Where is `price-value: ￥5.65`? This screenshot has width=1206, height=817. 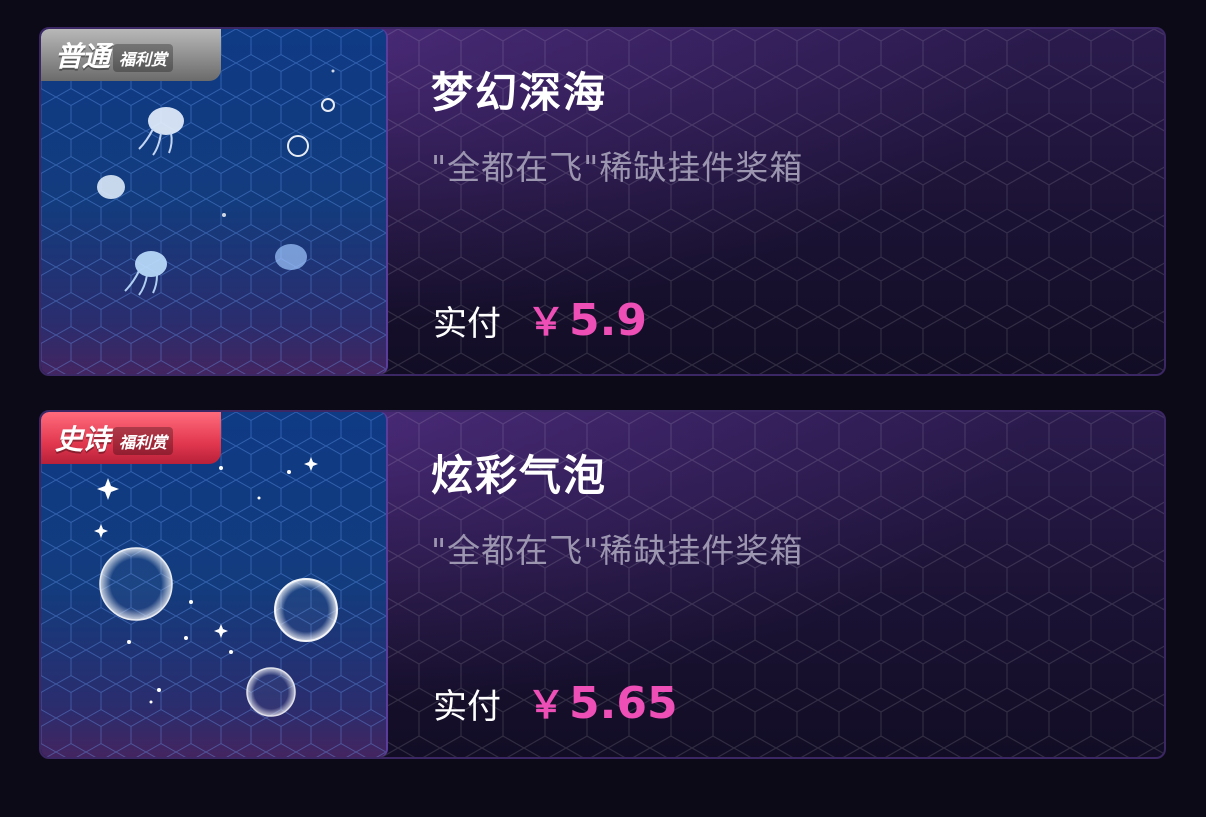
price-value: ￥5.65 is located at coordinates (602, 701).